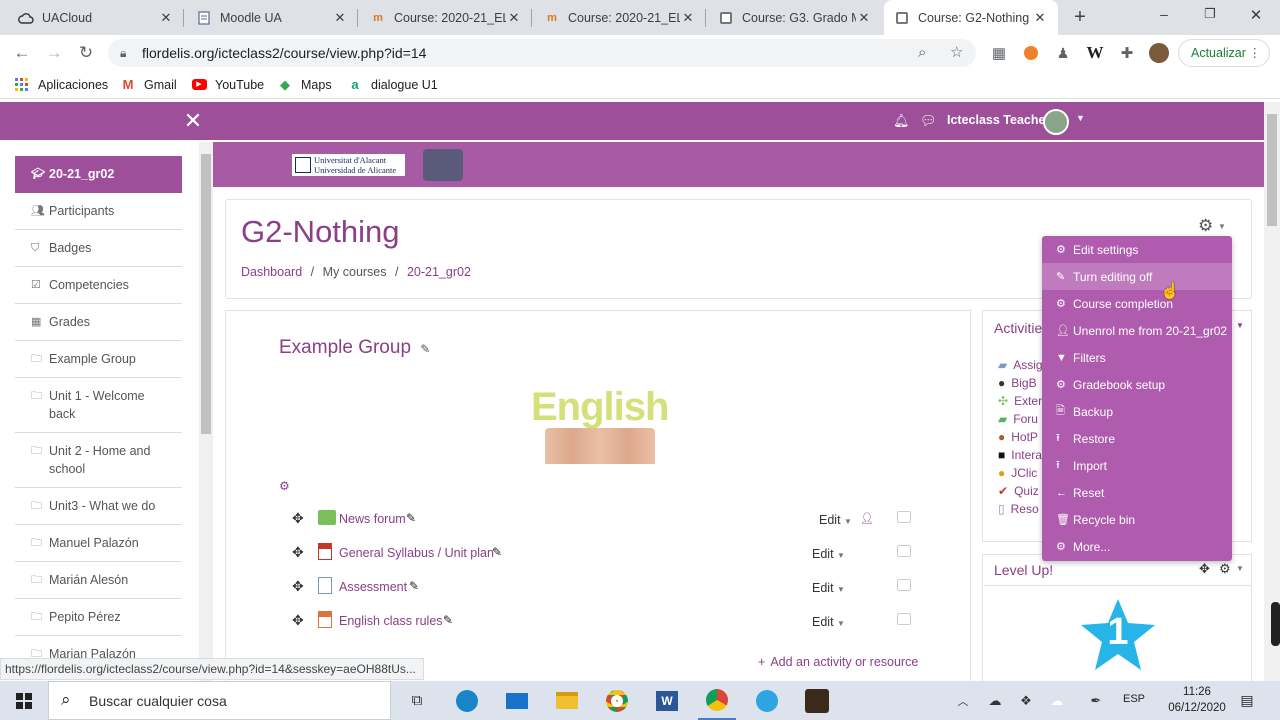 This screenshot has height=720, width=1280. I want to click on activity-link: English class rules, so click(391, 621).